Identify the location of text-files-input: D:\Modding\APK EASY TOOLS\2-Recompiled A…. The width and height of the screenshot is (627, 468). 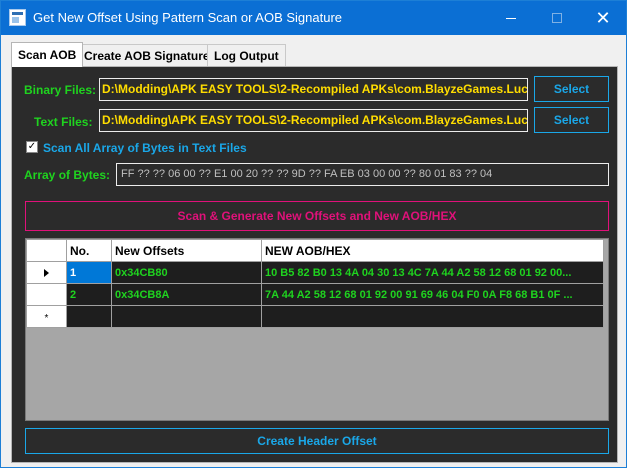
(313, 120).